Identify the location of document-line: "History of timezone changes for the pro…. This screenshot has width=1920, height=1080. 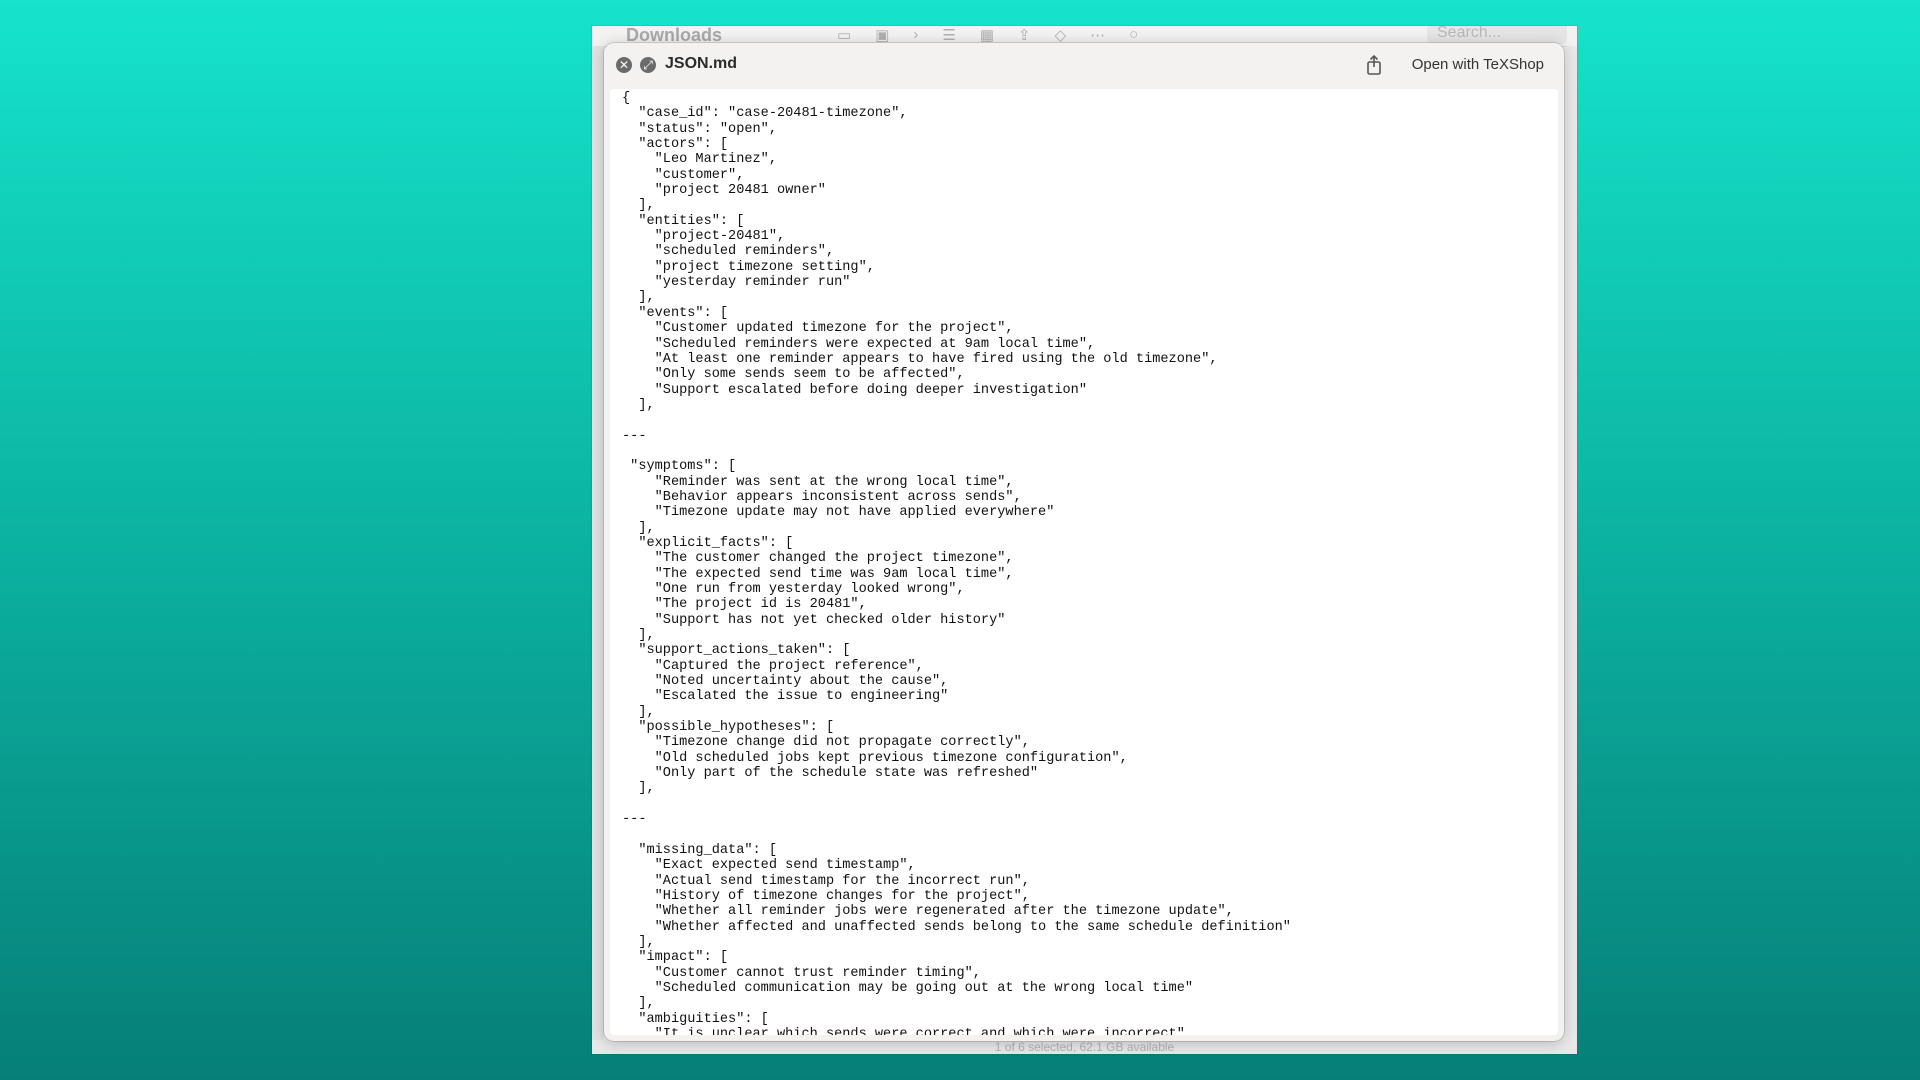
(826, 896).